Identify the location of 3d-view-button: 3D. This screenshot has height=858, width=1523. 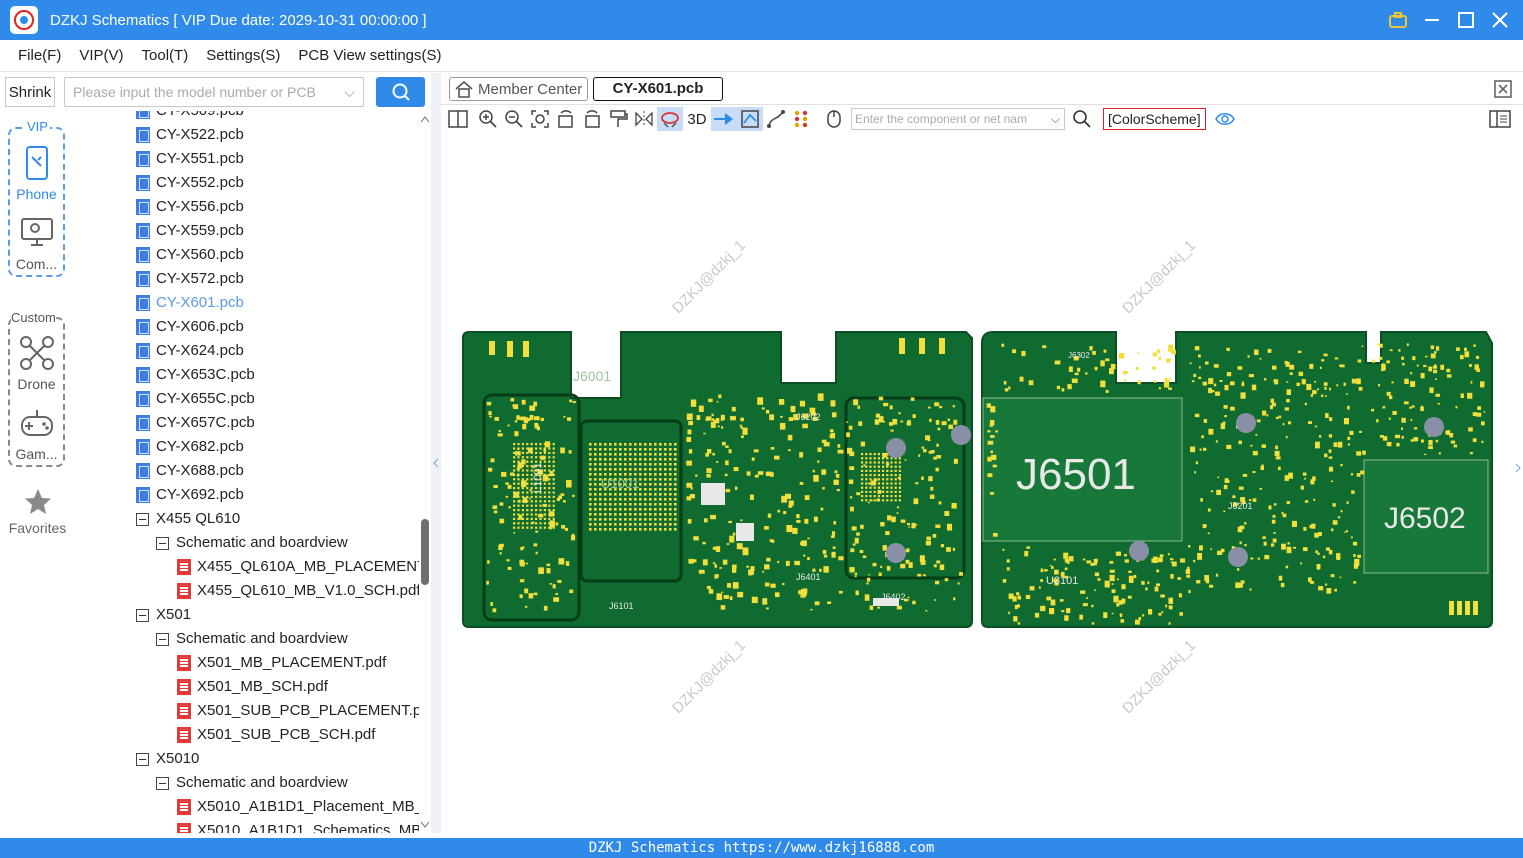
(697, 119).